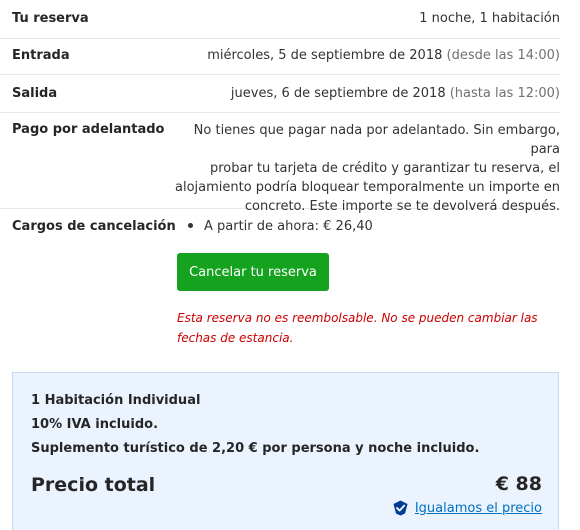 This screenshot has height=530, width=580. Describe the element at coordinates (288, 226) in the screenshot. I see `cancellation-charge-text: A partir de ahora: € 26,40` at that location.